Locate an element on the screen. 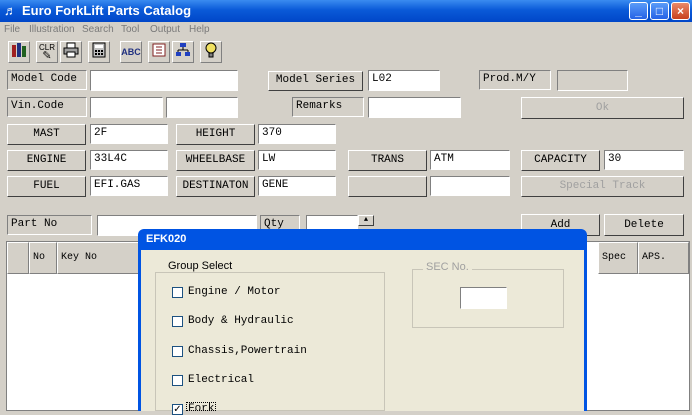 This screenshot has width=692, height=415. model-series-button: Model Series is located at coordinates (315, 81).